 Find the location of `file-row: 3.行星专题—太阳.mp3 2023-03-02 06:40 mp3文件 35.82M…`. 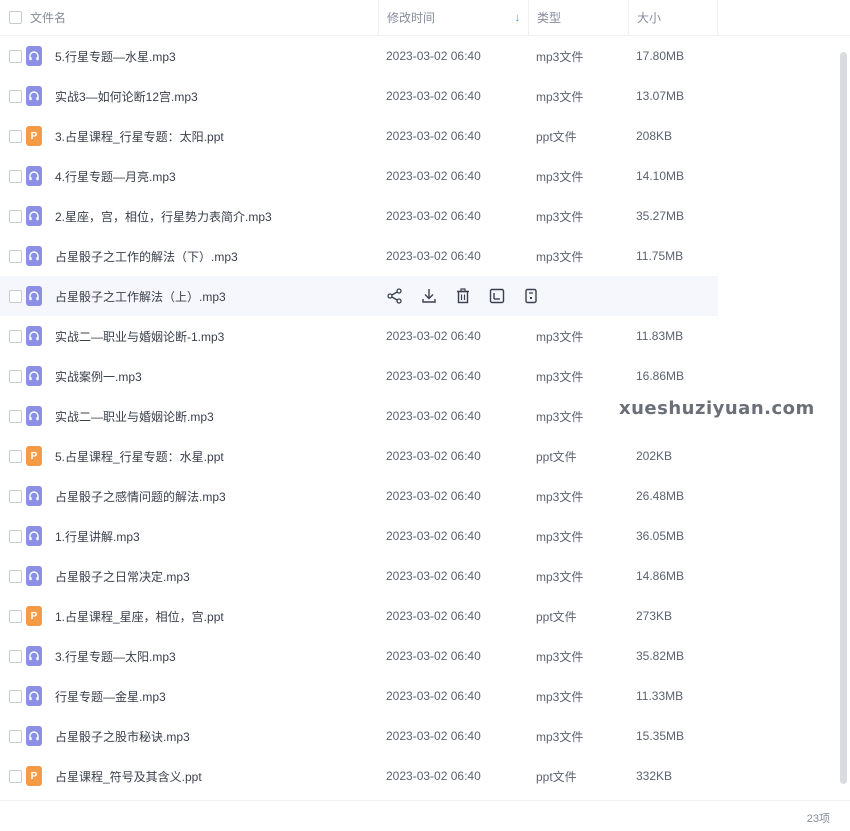

file-row: 3.行星专题—太阳.mp3 2023-03-02 06:40 mp3文件 35.82M… is located at coordinates (359, 656).